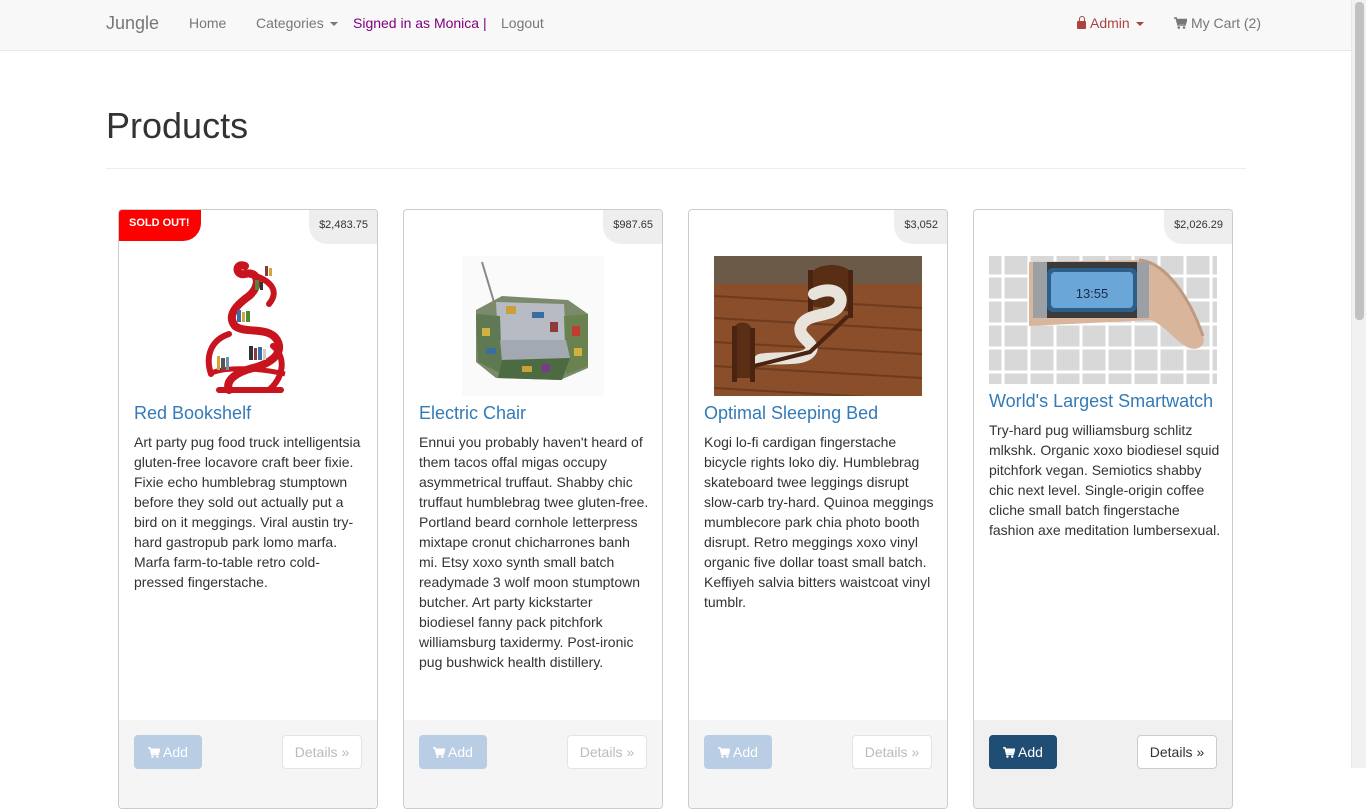 The image size is (1366, 809). I want to click on scrollbar-thumb, so click(1359, 161).